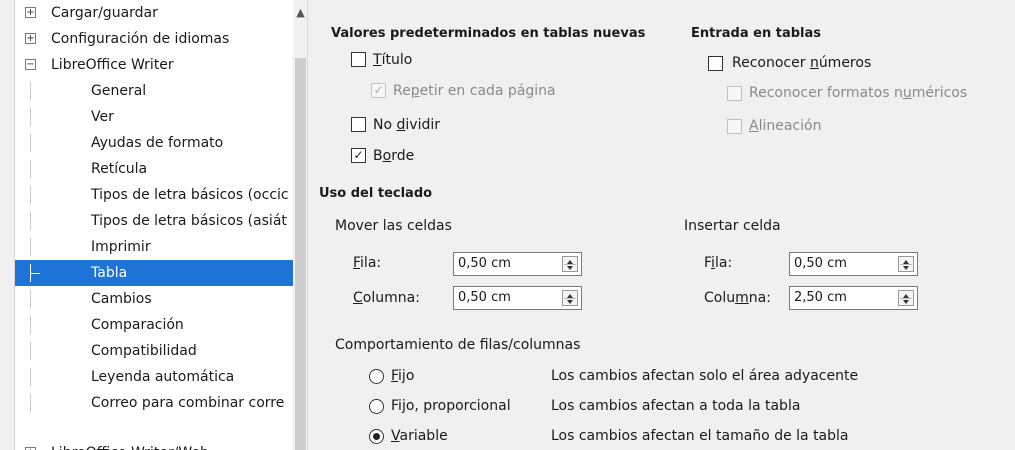 The width and height of the screenshot is (1015, 450). Describe the element at coordinates (154, 273) in the screenshot. I see `tree-item-tabla: Tabla` at that location.